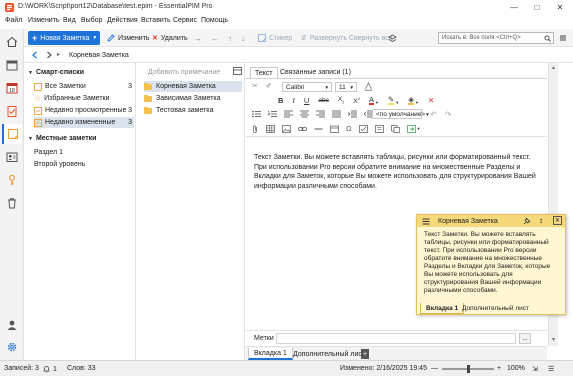 This screenshot has height=376, width=573. What do you see at coordinates (94, 38) in the screenshot?
I see `chevron-down-icon: ▼` at bounding box center [94, 38].